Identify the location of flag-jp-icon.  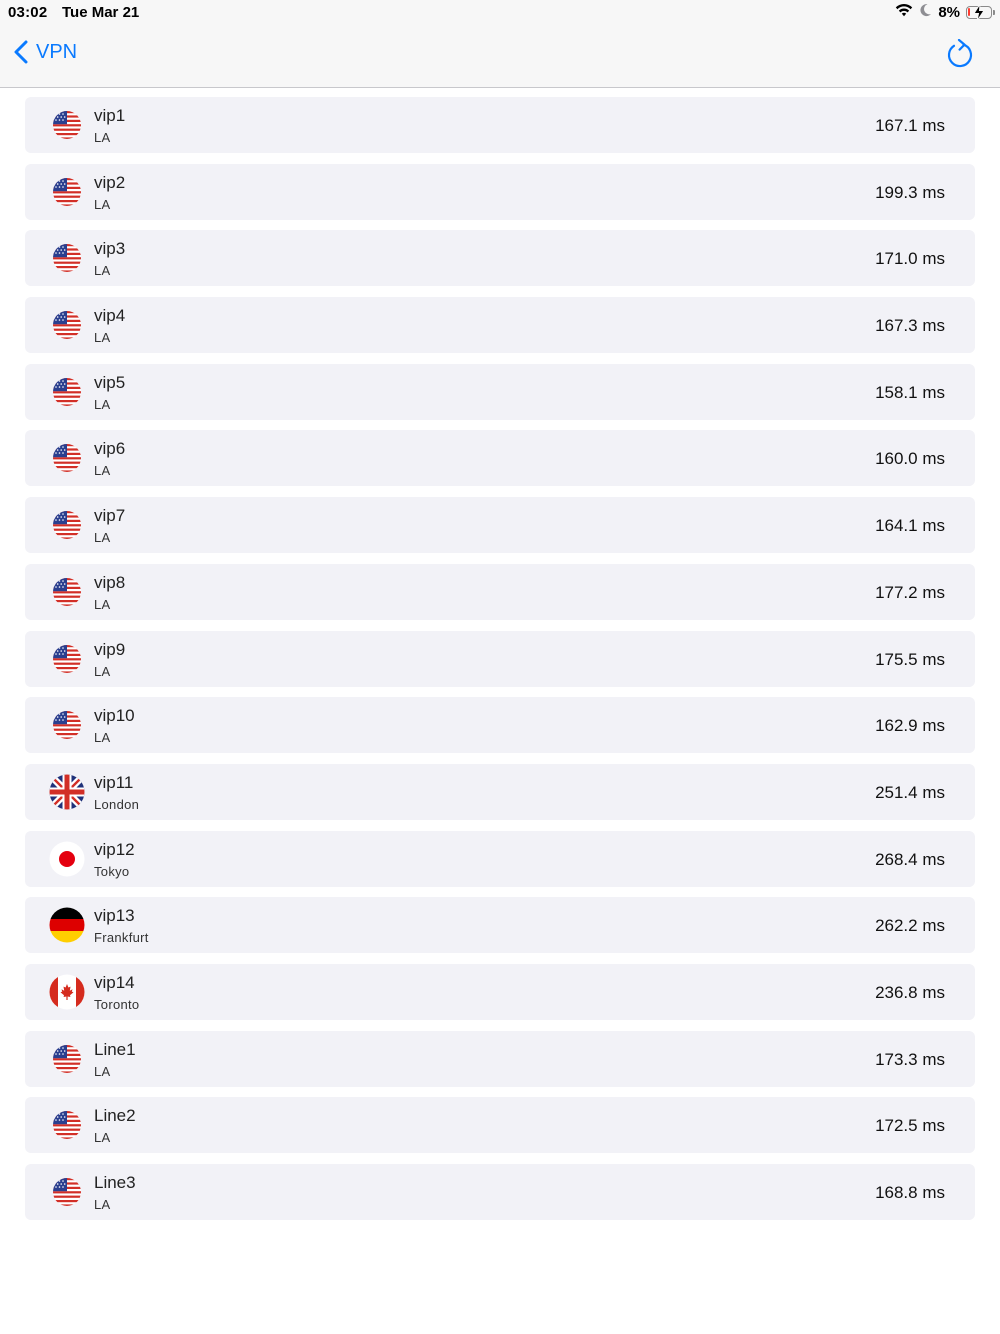
(67, 859).